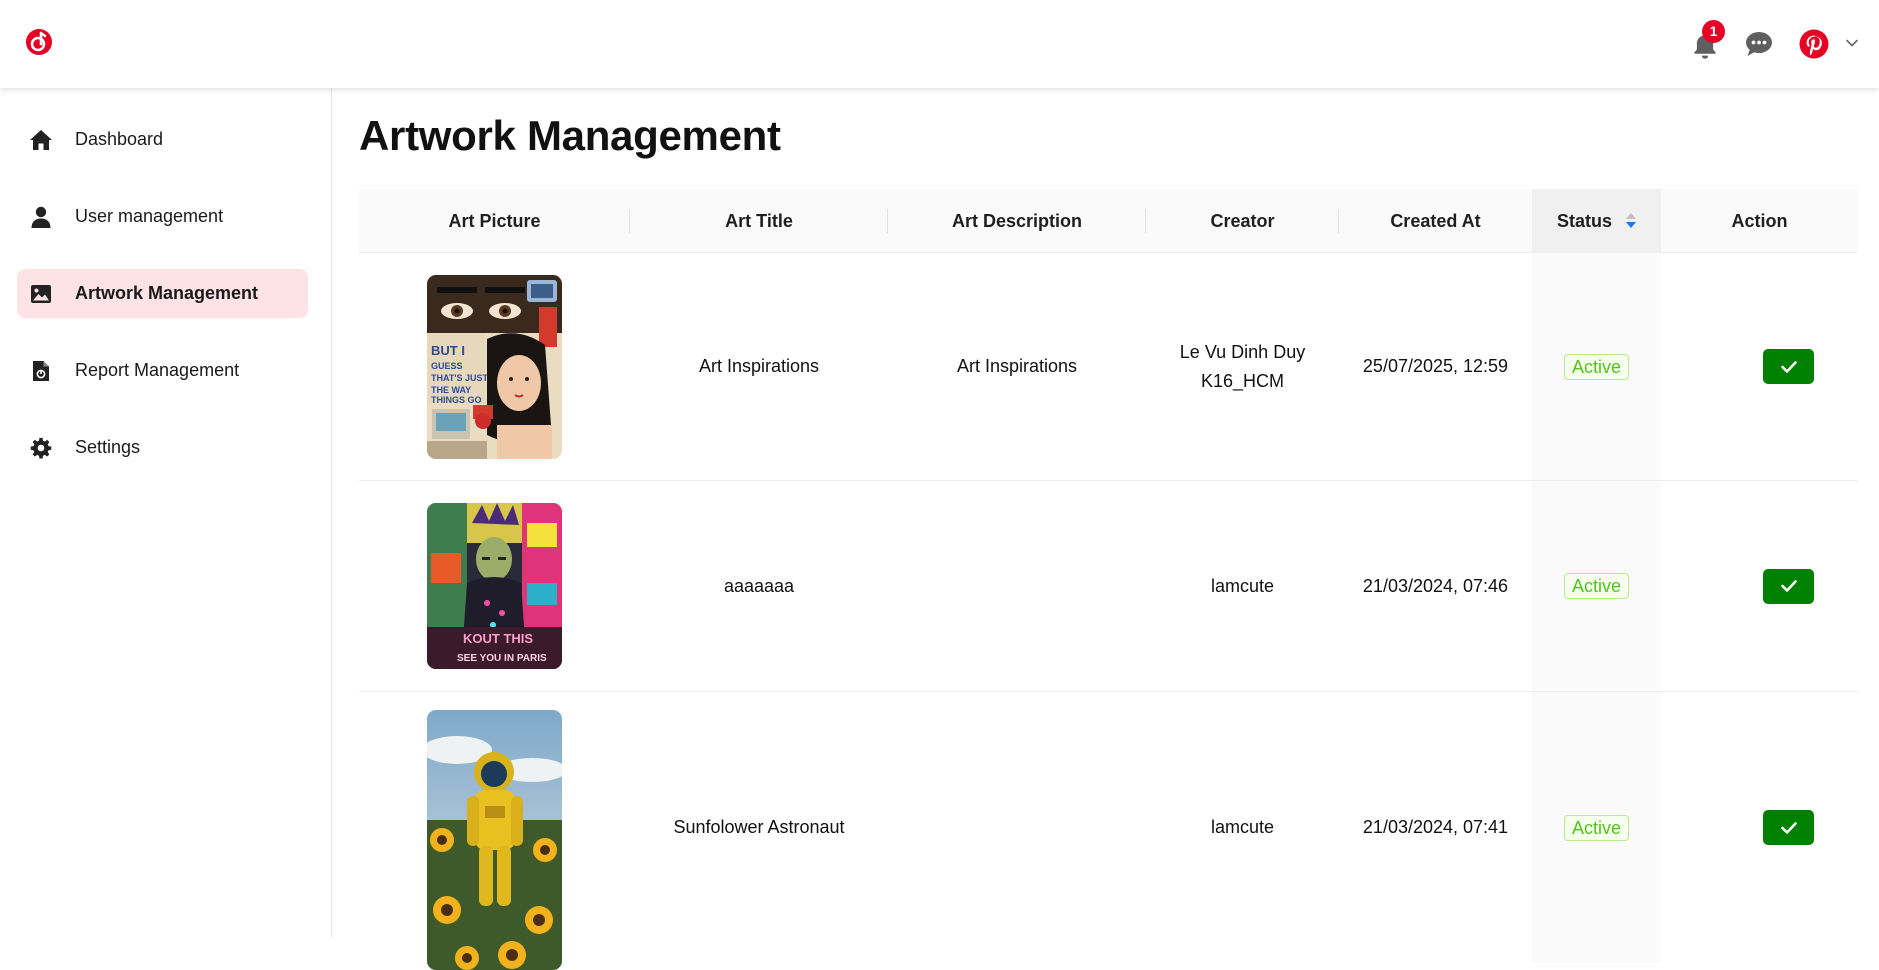  I want to click on svg-text: SEE YOU IN PARIS, so click(502, 658).